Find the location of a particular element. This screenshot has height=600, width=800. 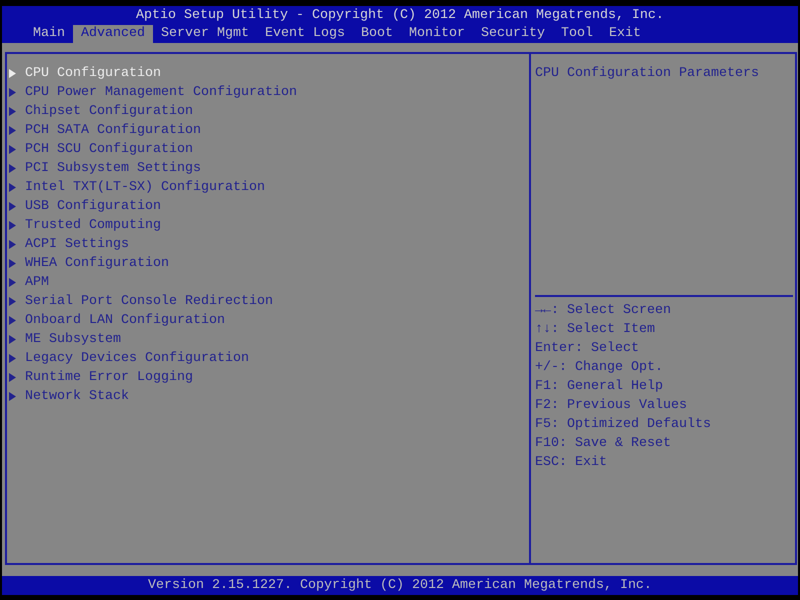

key-hint: ↑↓: Select Item is located at coordinates (595, 330).